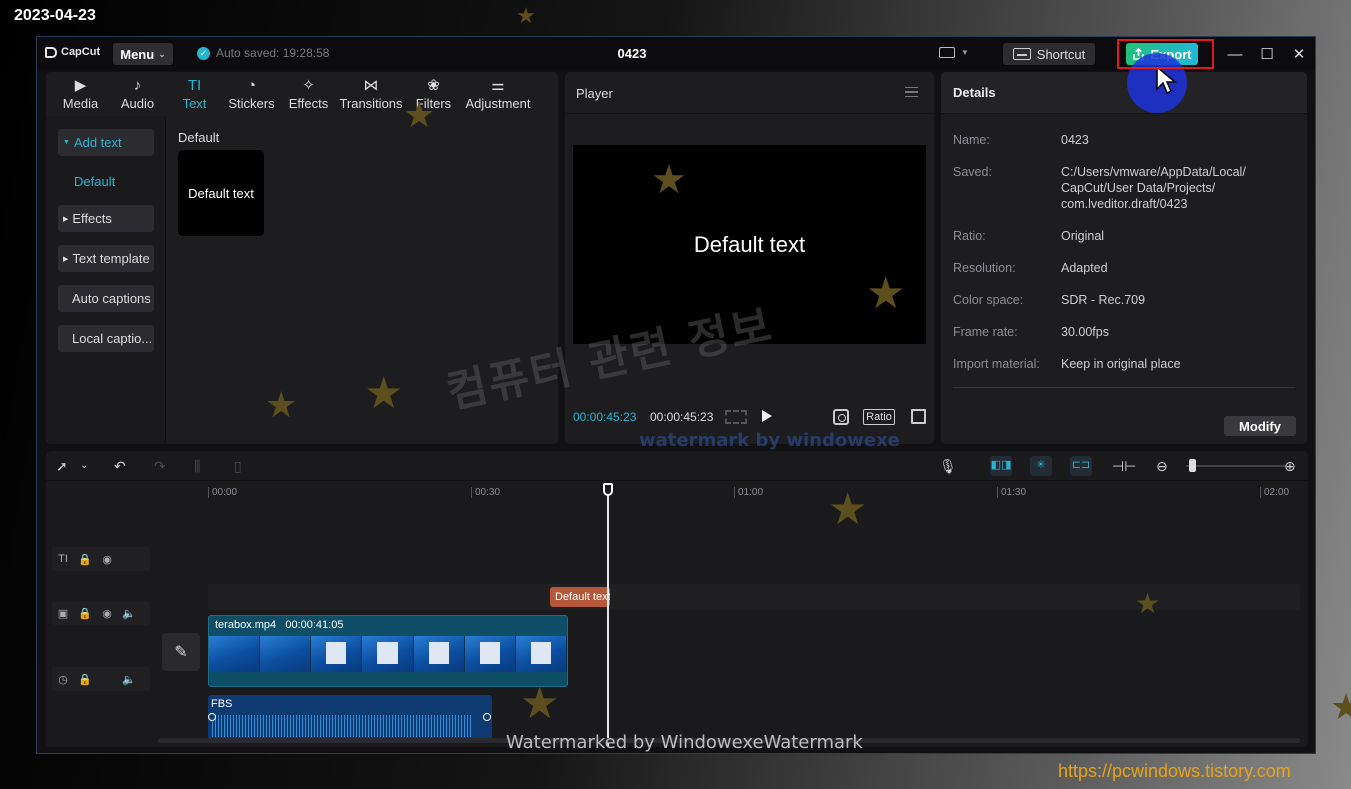 This screenshot has height=789, width=1351. Describe the element at coordinates (199, 137) in the screenshot. I see `section-label: Default` at that location.